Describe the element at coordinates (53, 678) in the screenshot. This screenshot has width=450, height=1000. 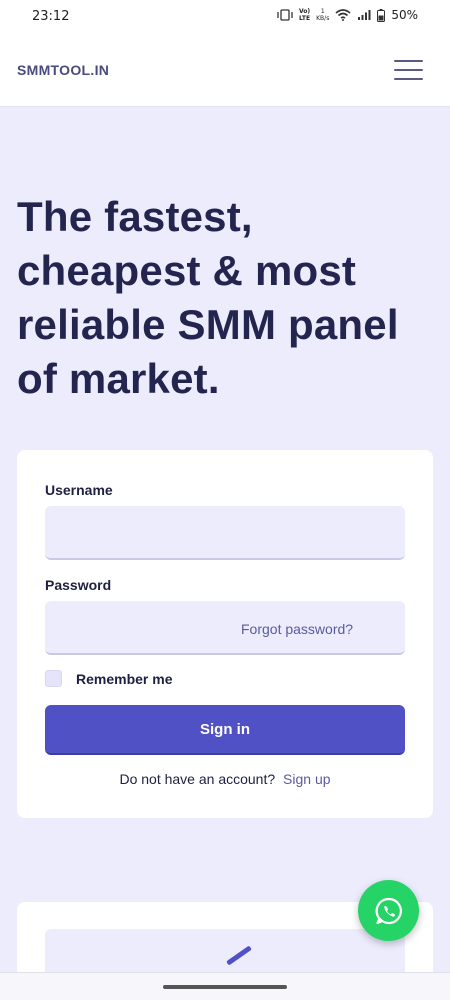
I see `remember-me-checkbox` at that location.